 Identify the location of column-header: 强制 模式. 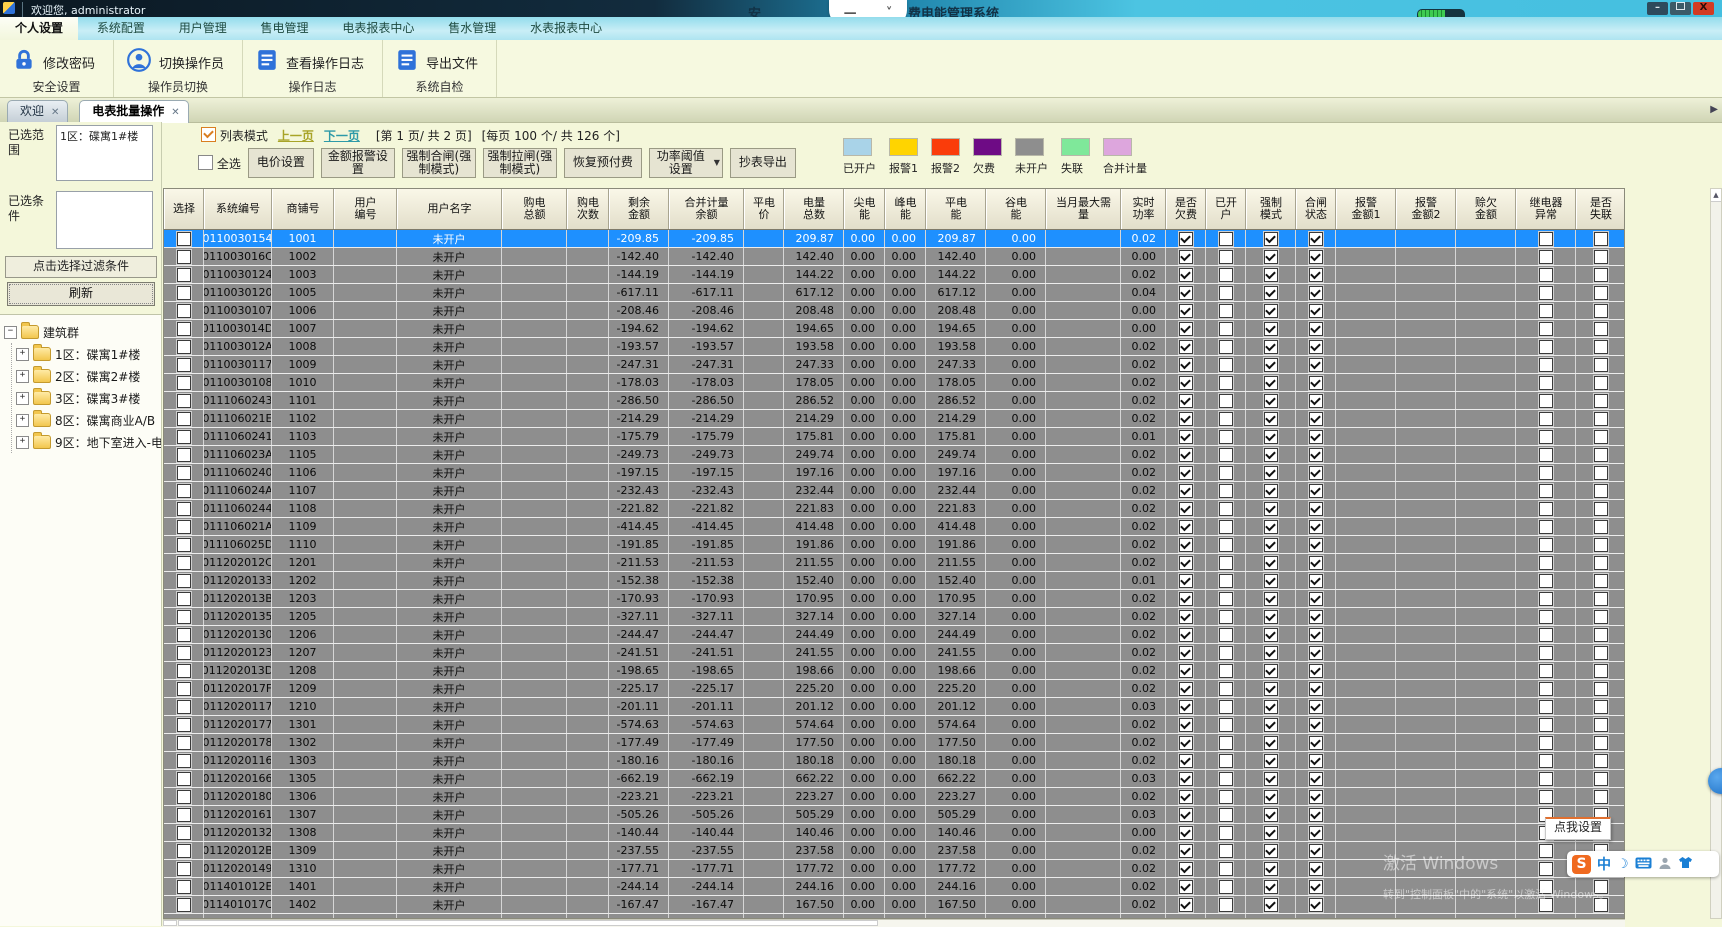
(1271, 209).